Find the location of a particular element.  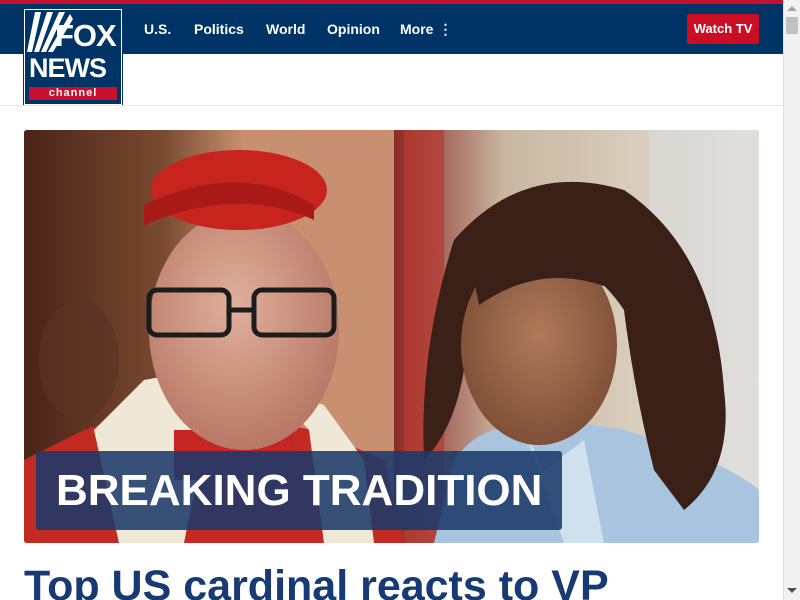

fox-news-logo: FOX NEWS channel is located at coordinates (73, 57).